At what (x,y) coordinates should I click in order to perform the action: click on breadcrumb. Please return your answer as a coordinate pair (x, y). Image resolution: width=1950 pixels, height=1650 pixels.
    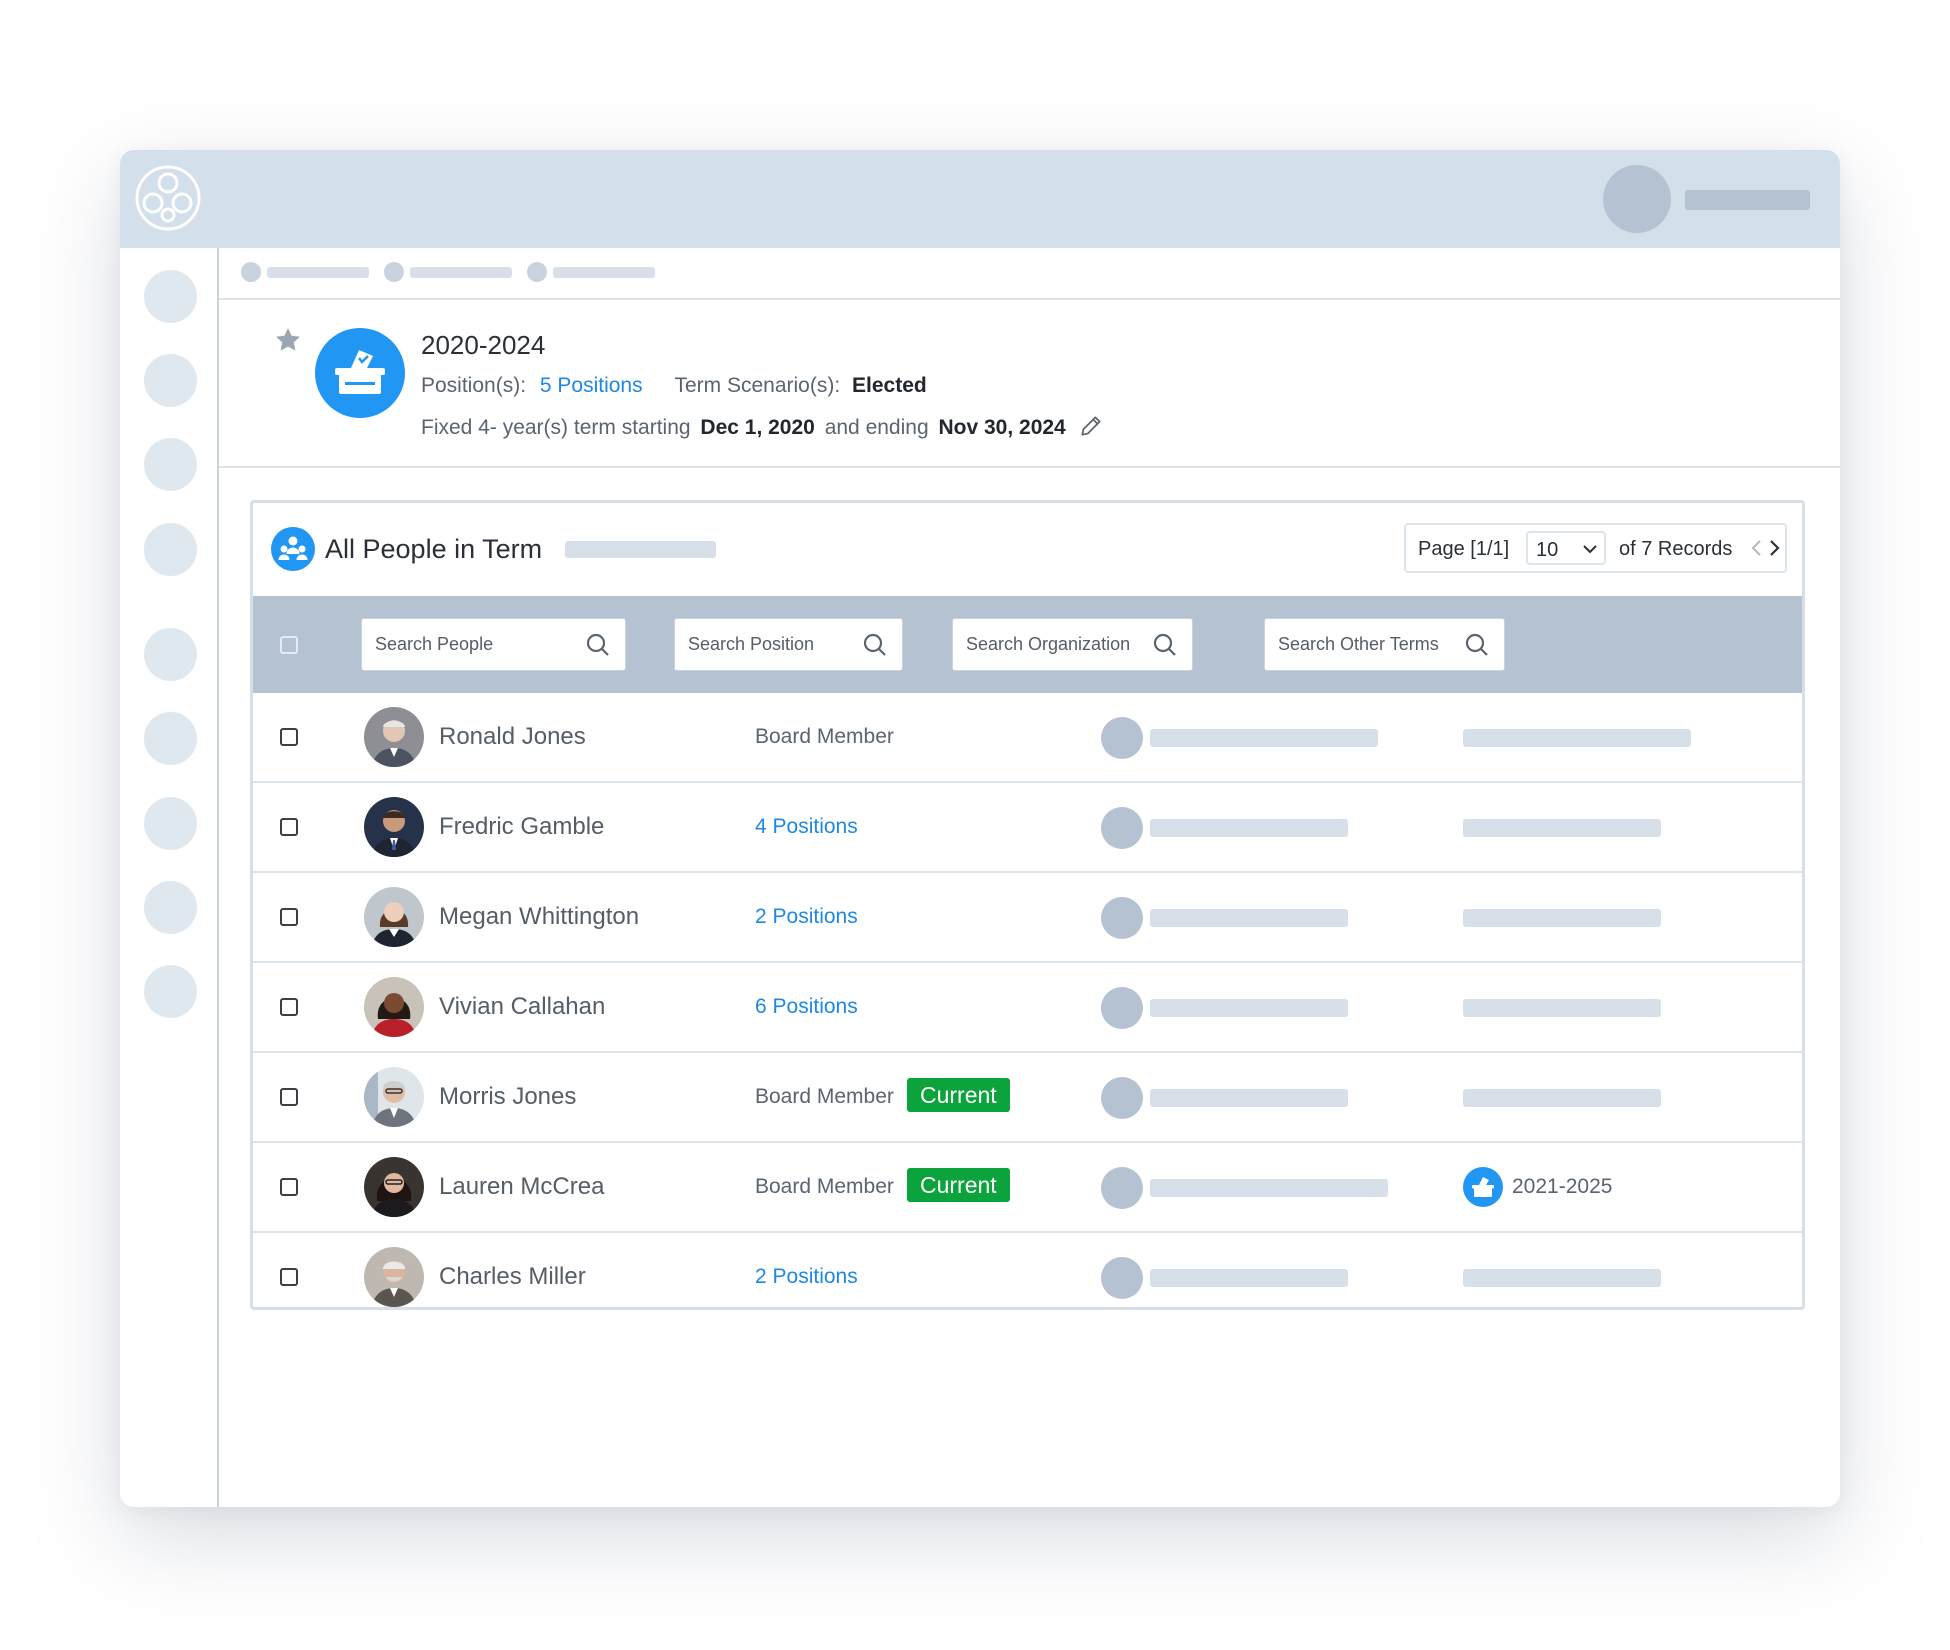
    Looking at the image, I should click on (1029, 274).